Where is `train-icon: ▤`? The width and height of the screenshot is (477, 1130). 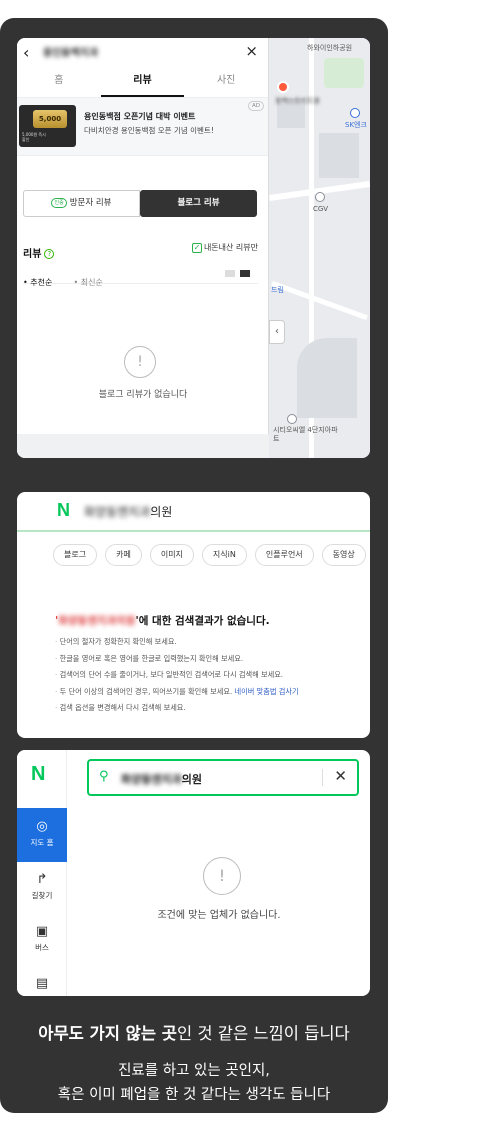
train-icon: ▤ is located at coordinates (42, 983).